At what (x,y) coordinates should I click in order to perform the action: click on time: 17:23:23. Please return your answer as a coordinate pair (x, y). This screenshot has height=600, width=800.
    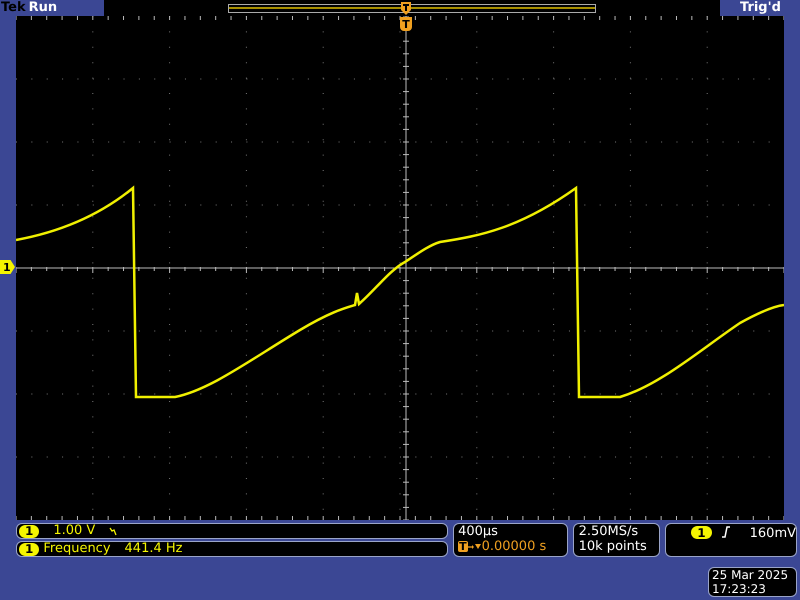
    Looking at the image, I should click on (739, 589).